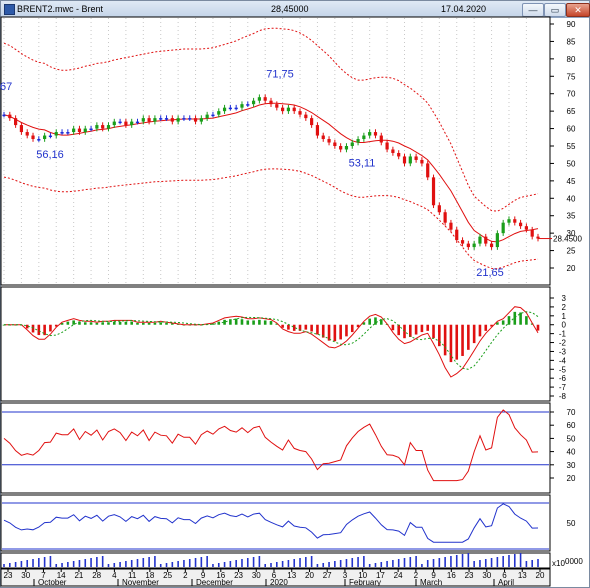 This screenshot has height=588, width=590. What do you see at coordinates (555, 10) in the screenshot?
I see `maximize-button: ▭` at bounding box center [555, 10].